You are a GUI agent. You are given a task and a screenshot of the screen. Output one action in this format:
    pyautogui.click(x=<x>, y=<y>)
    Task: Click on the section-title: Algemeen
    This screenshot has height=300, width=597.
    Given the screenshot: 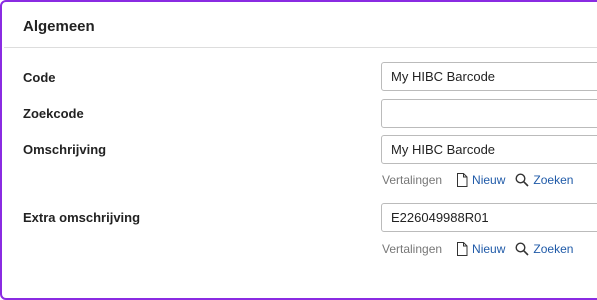 What is the action you would take?
    pyautogui.click(x=59, y=26)
    